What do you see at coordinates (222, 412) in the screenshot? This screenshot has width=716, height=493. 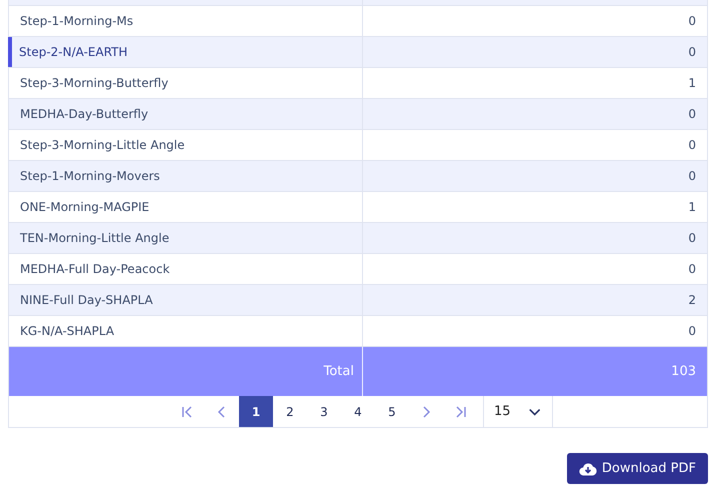 I see `chevron-left-icon` at bounding box center [222, 412].